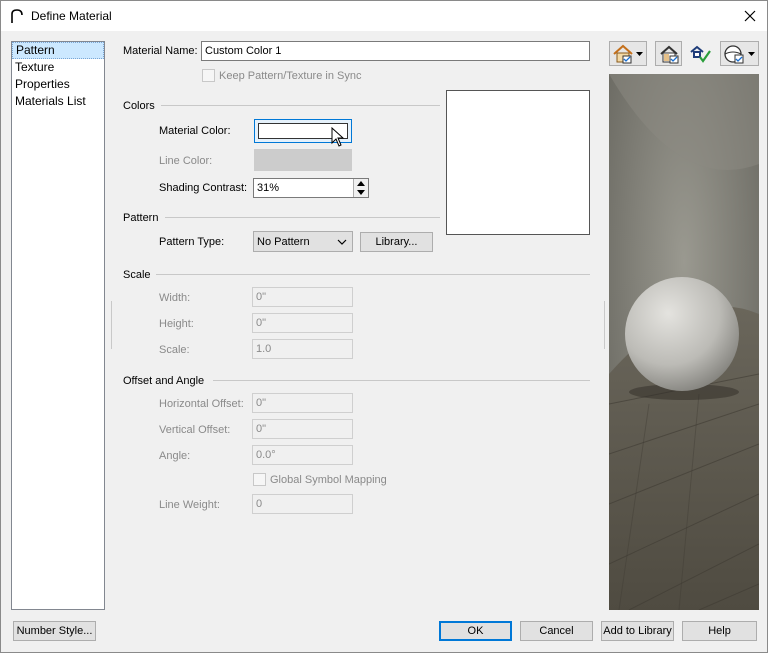  I want to click on sidebar-item-properties: Properties, so click(58, 84).